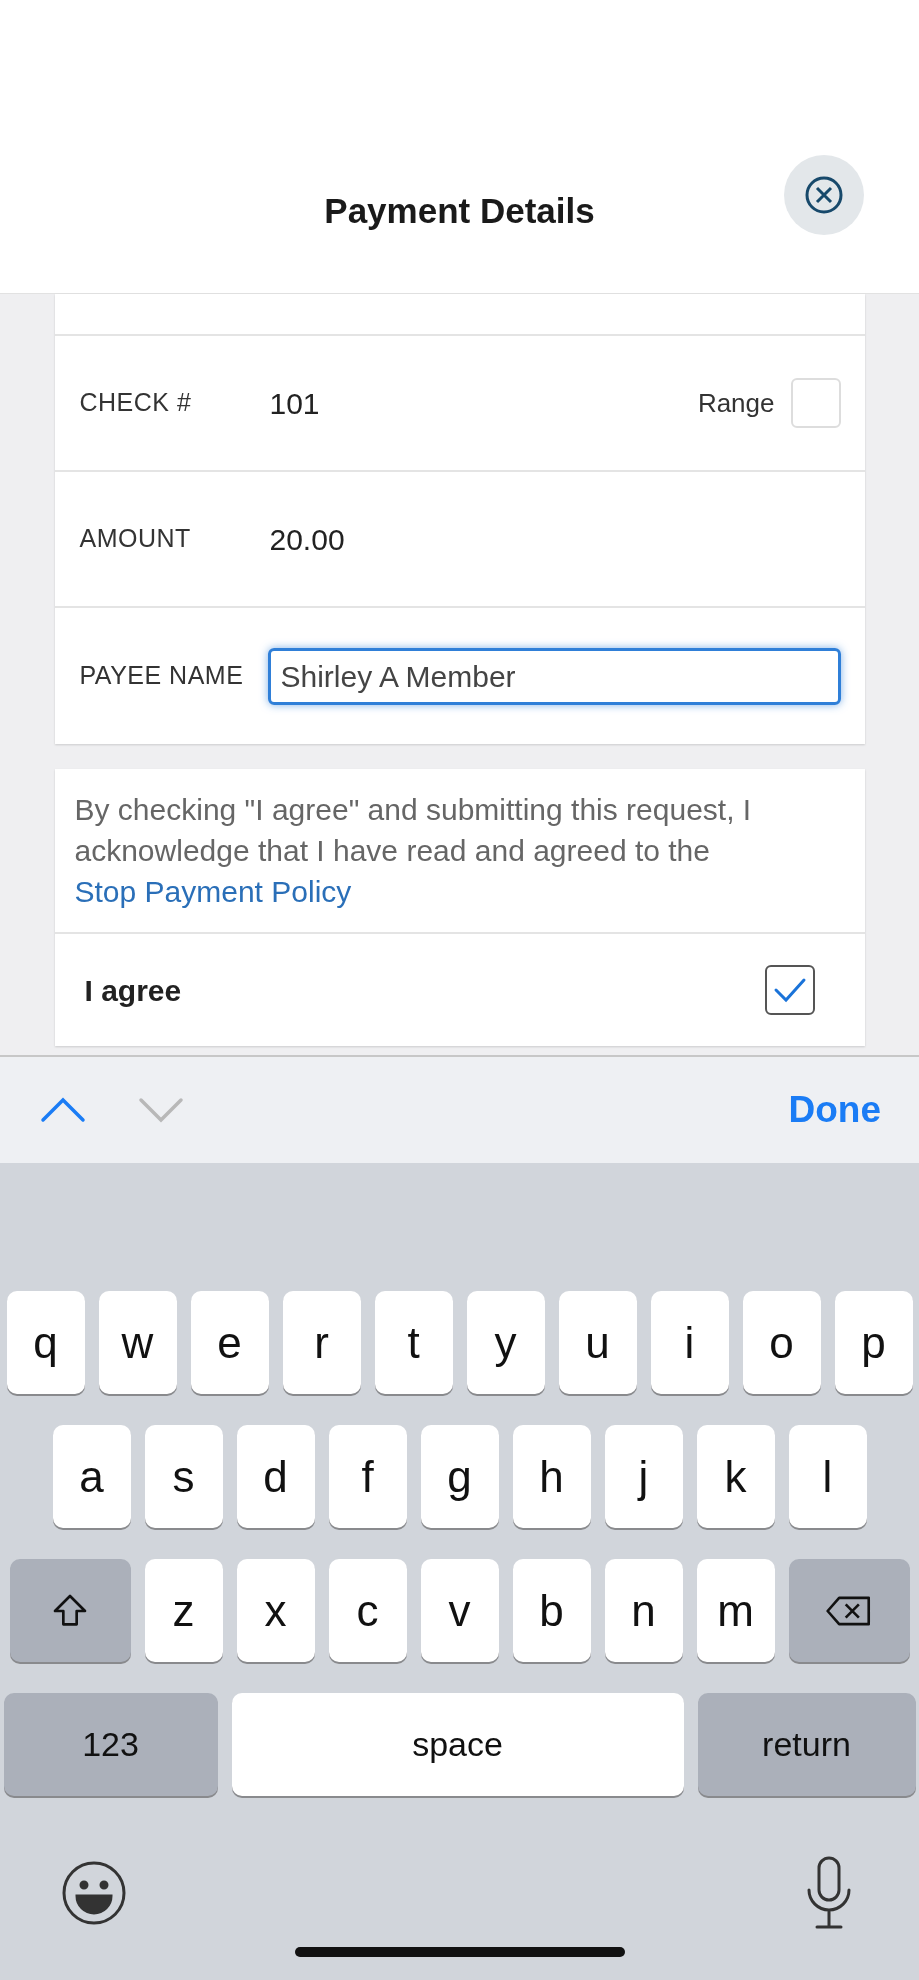 The height and width of the screenshot is (1980, 919). What do you see at coordinates (735, 1610) in the screenshot?
I see `key: m` at bounding box center [735, 1610].